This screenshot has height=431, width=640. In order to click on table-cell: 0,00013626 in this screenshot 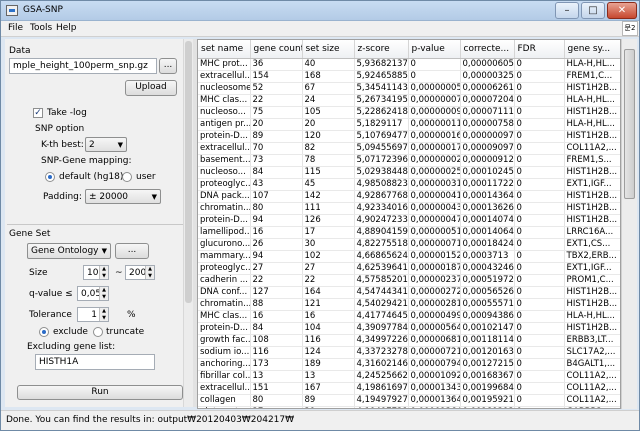, I will do `click(487, 208)`.